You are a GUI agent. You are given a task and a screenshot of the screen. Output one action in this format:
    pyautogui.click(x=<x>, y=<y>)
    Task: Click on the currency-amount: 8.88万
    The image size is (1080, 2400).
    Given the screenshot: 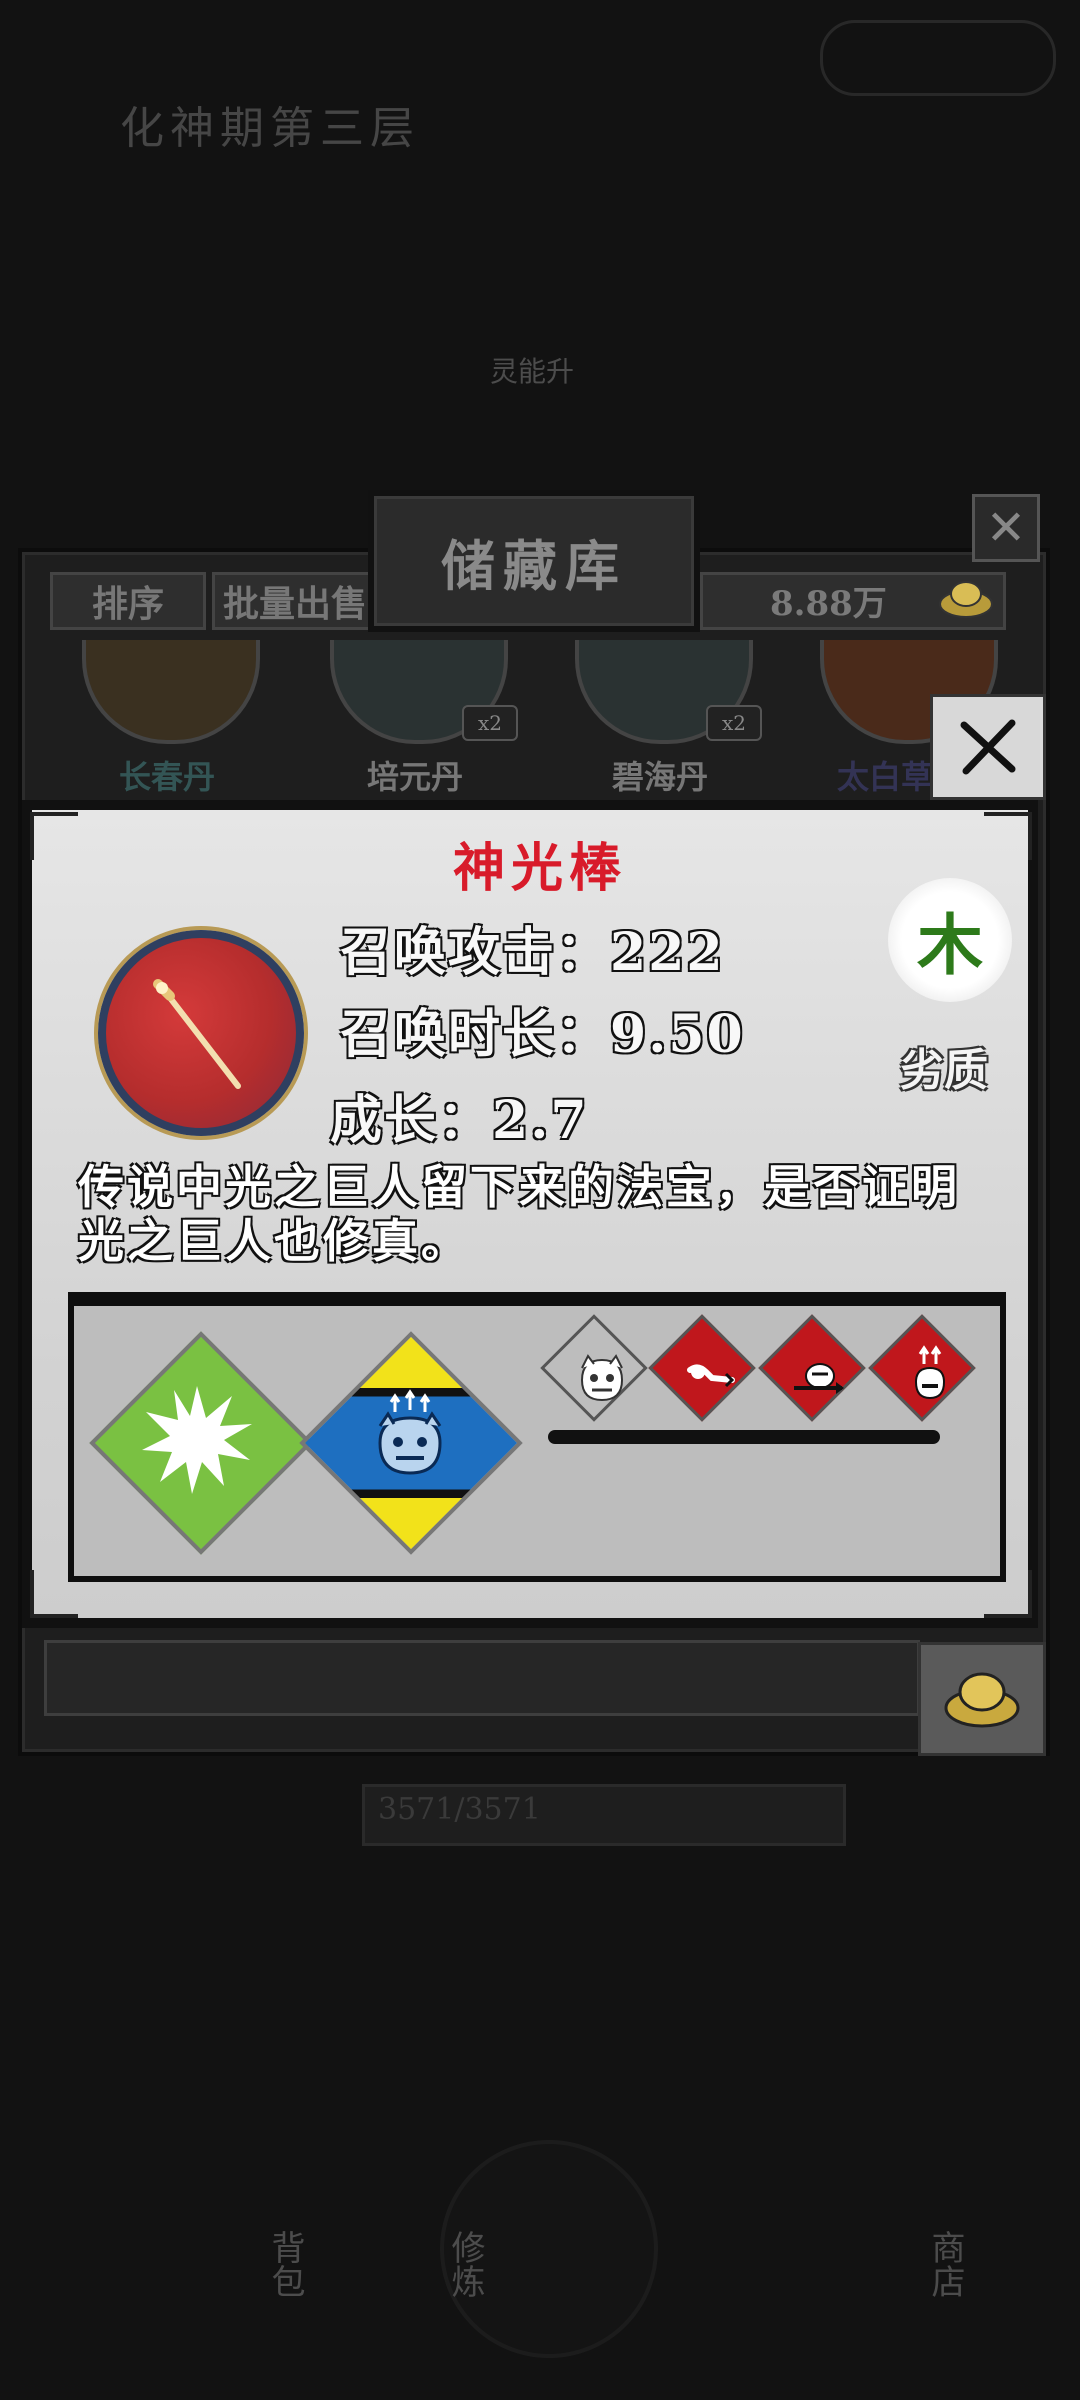 What is the action you would take?
    pyautogui.click(x=828, y=604)
    